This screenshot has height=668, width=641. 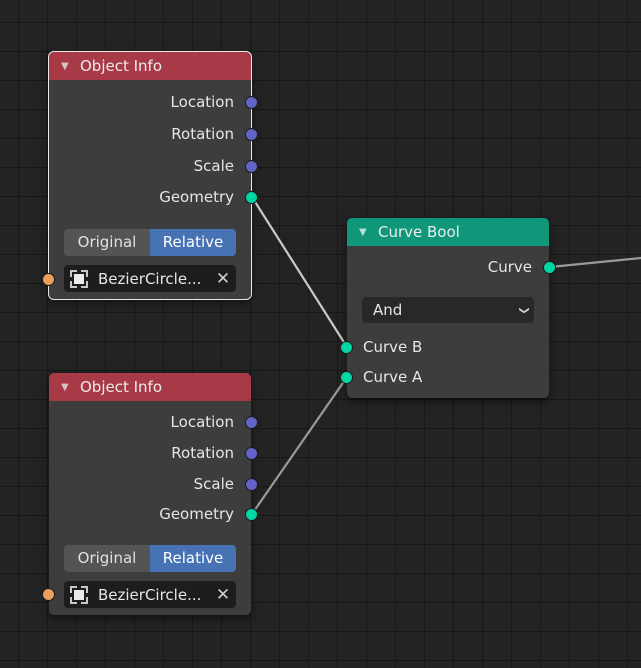 What do you see at coordinates (299, 445) in the screenshot?
I see `link-geometry-to-curve-a` at bounding box center [299, 445].